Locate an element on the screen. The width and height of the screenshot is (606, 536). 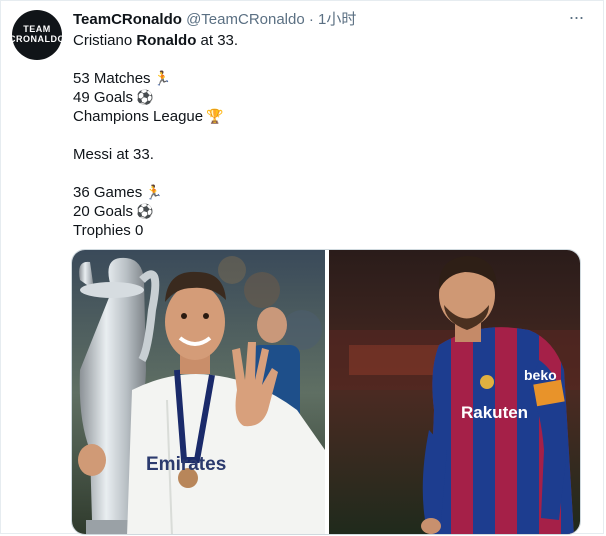
messi-games-text: 36 Games is located at coordinates (108, 192).